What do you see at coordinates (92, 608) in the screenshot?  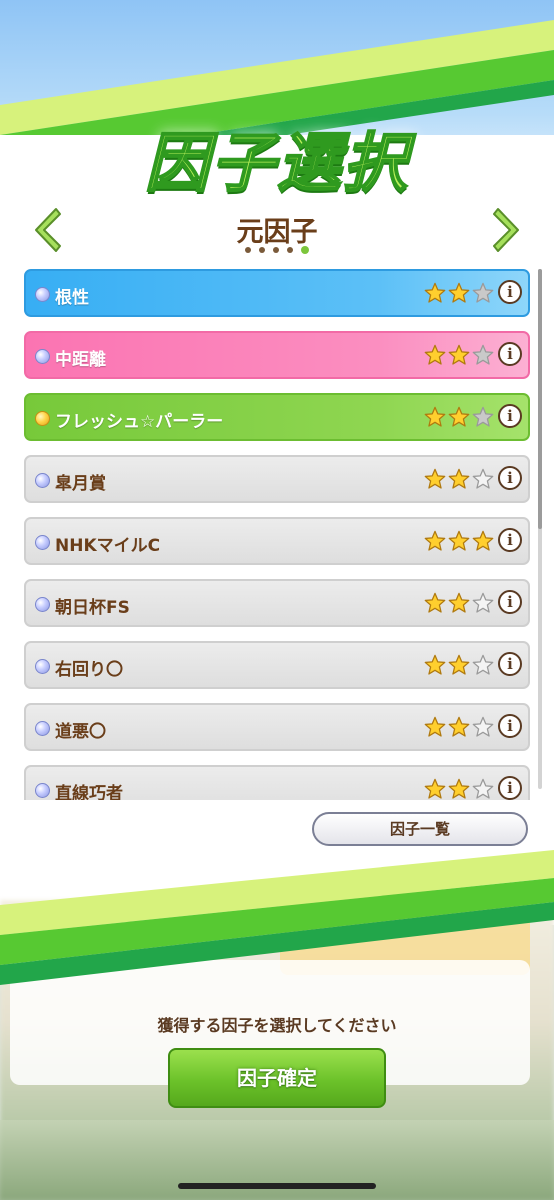 I see `factor-name: 朝日杯FS` at bounding box center [92, 608].